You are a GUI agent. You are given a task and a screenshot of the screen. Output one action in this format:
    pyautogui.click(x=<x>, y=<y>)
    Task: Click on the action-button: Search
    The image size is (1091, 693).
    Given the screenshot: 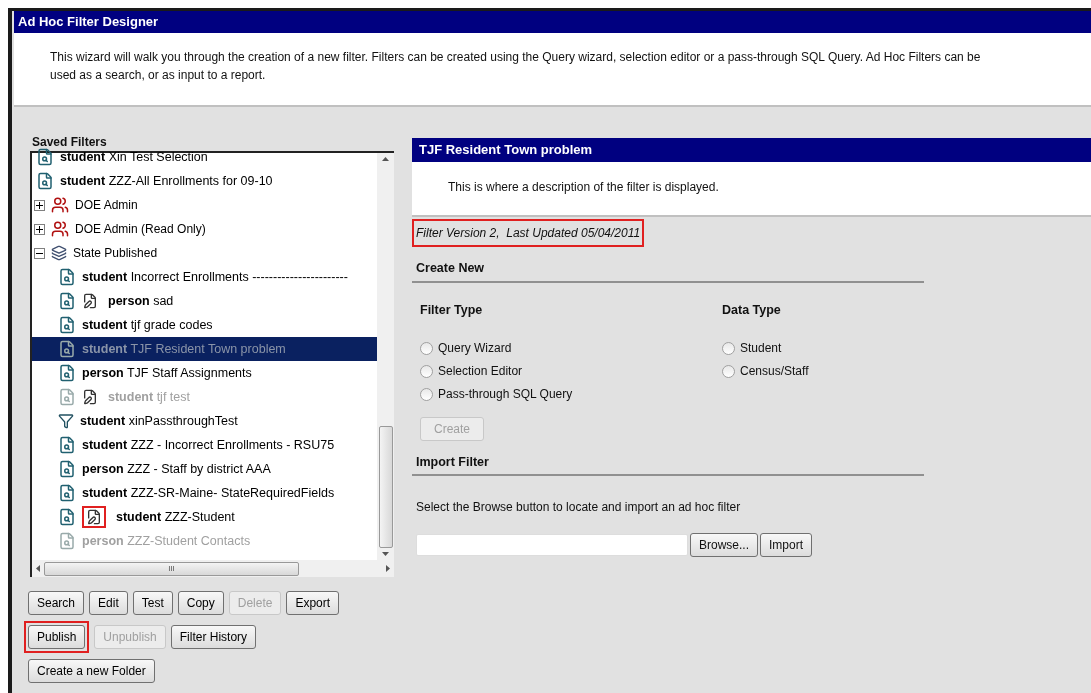 What is the action you would take?
    pyautogui.click(x=56, y=603)
    